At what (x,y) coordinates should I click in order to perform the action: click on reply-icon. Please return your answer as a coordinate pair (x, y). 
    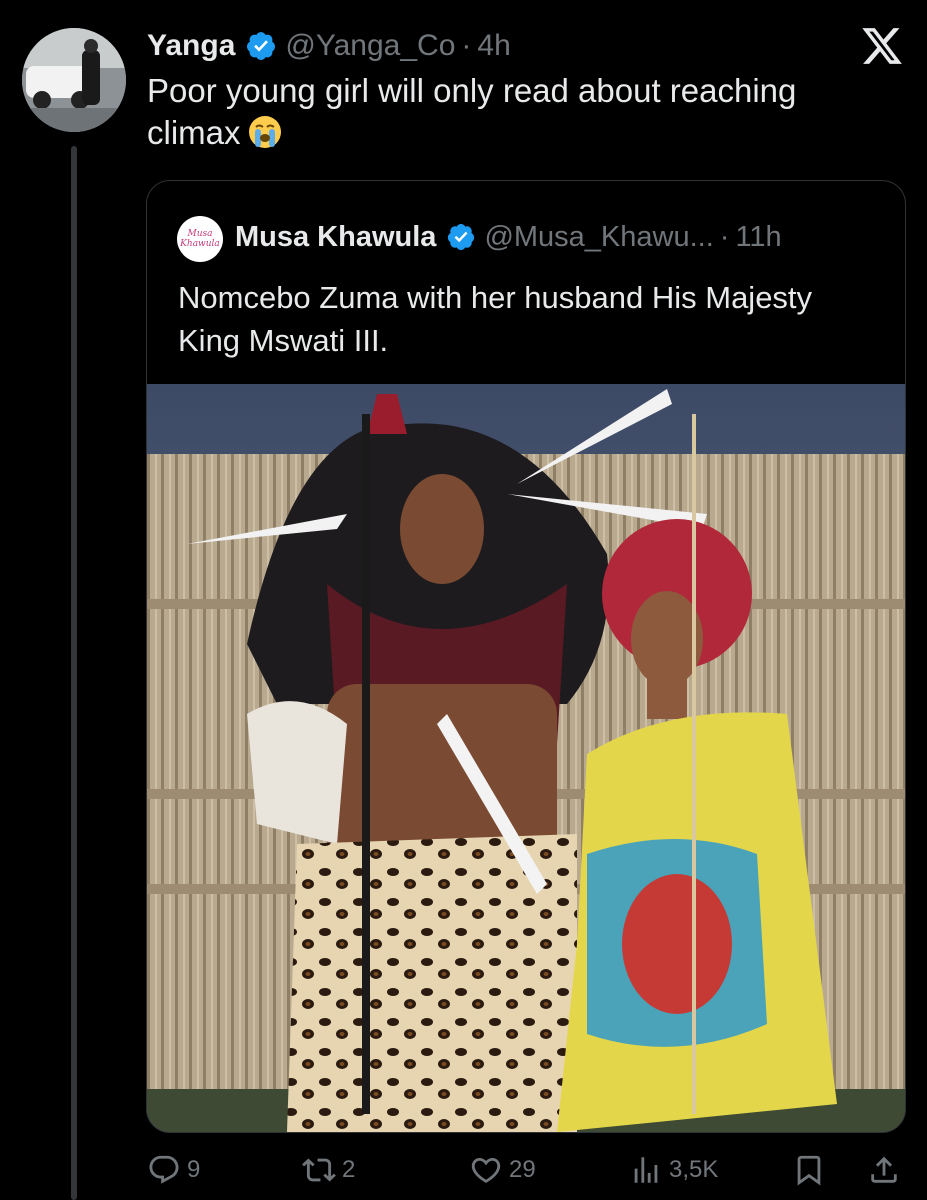
    Looking at the image, I should click on (164, 1169).